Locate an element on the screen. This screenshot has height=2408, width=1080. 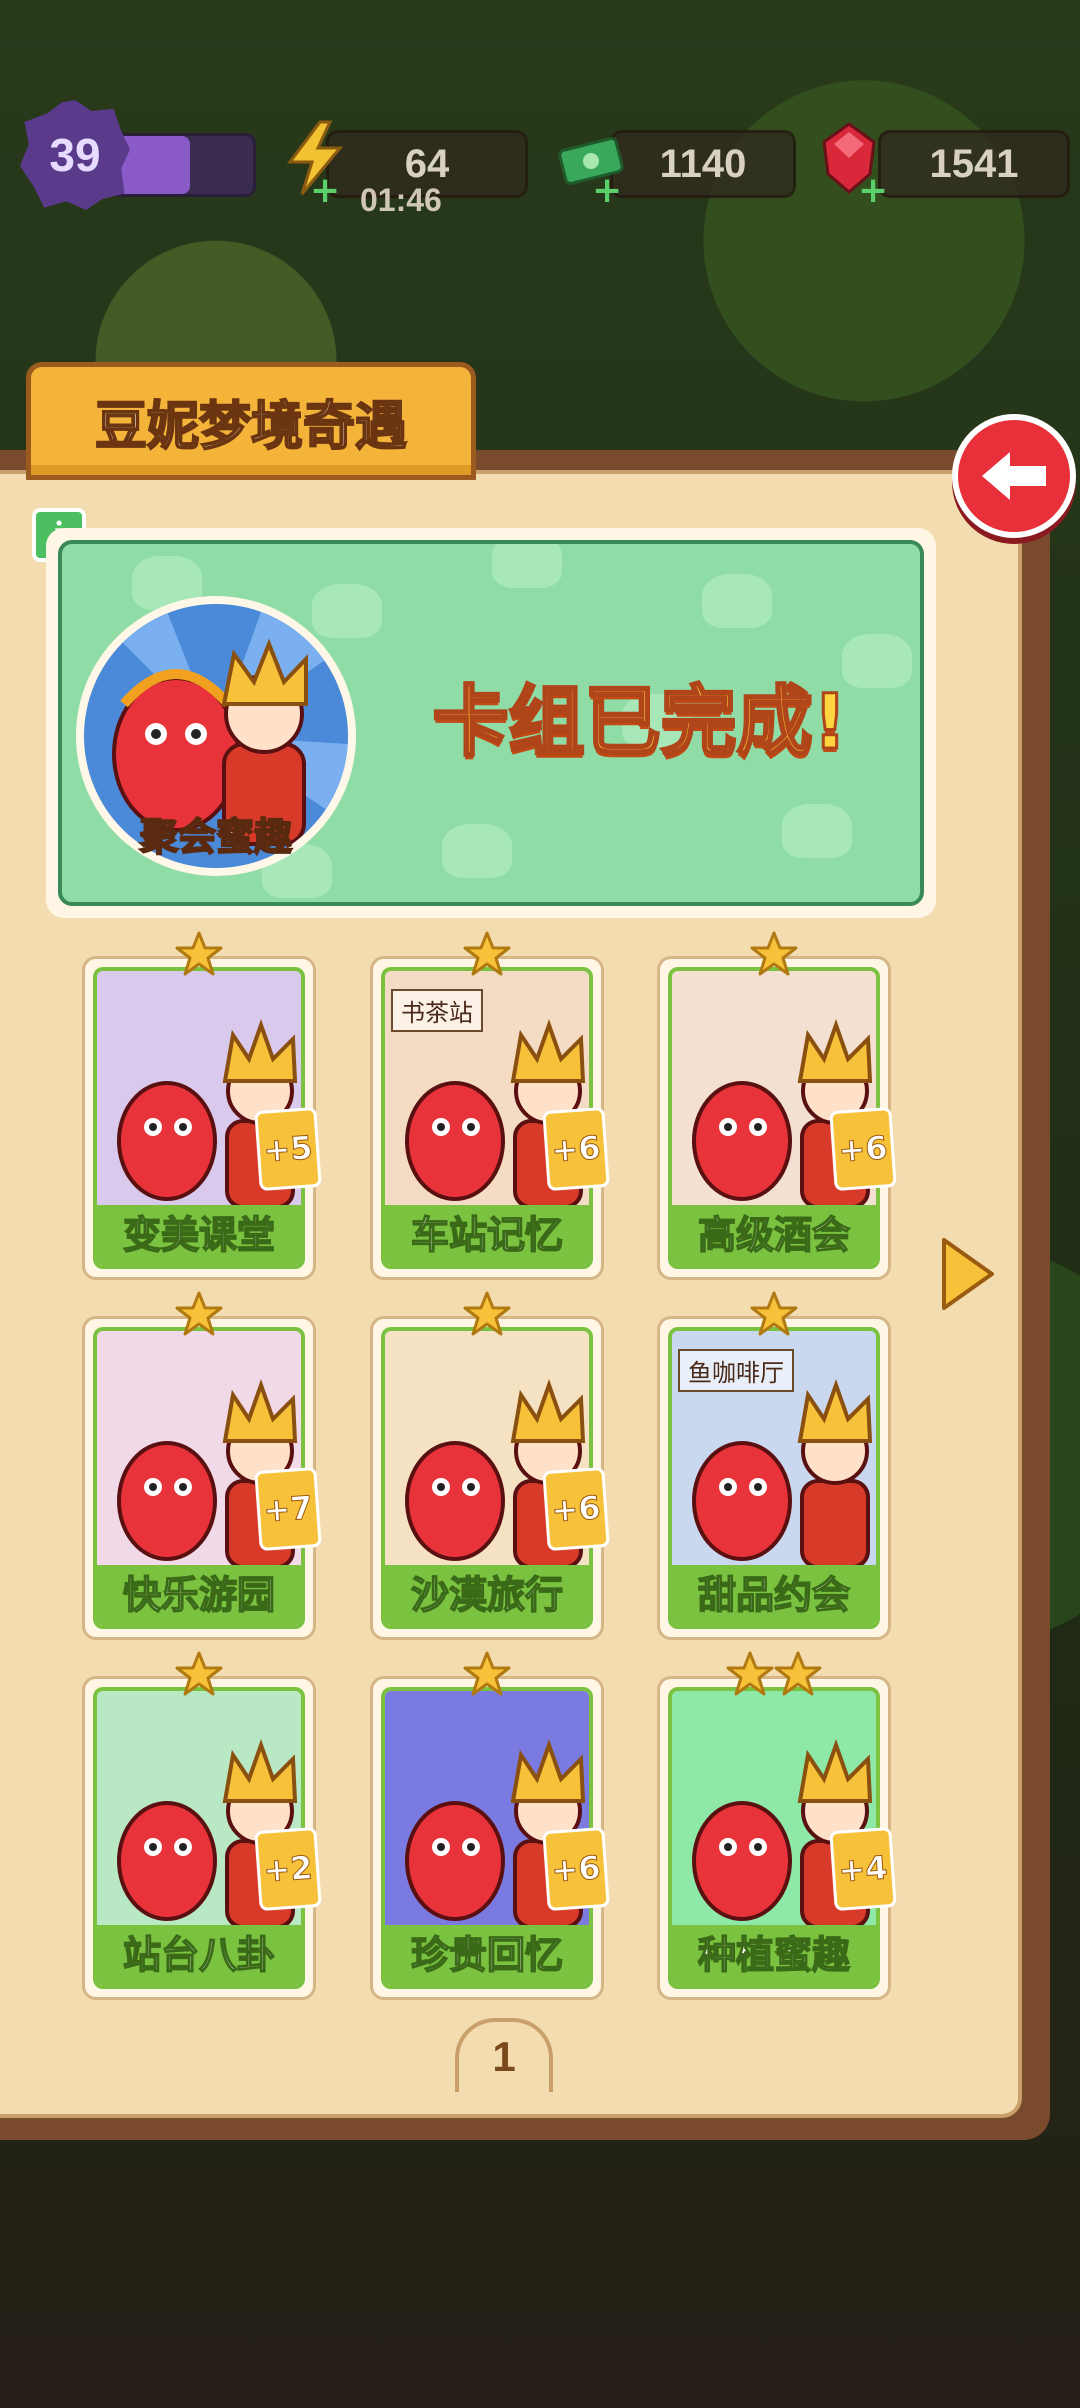
xp-bar is located at coordinates (183, 165).